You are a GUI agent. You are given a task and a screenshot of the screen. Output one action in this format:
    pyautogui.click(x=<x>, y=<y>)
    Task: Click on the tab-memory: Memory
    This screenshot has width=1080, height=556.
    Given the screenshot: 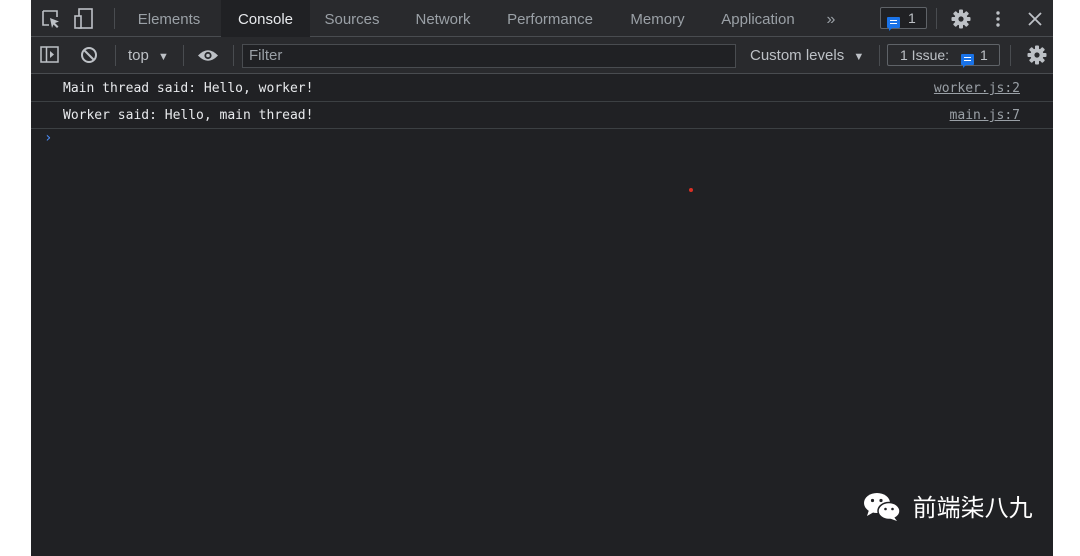 What is the action you would take?
    pyautogui.click(x=657, y=18)
    